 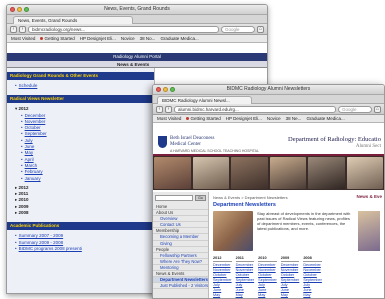 What do you see at coordinates (80, 226) in the screenshot?
I see `section-heading-publications: Academic Publications` at bounding box center [80, 226].